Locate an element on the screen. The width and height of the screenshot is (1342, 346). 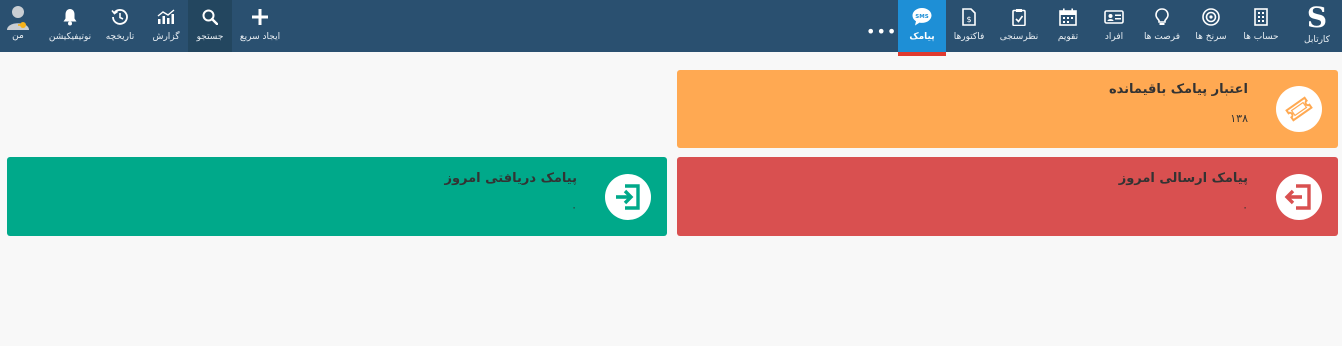
nav-item-accounts: حساب ها is located at coordinates (1261, 26).